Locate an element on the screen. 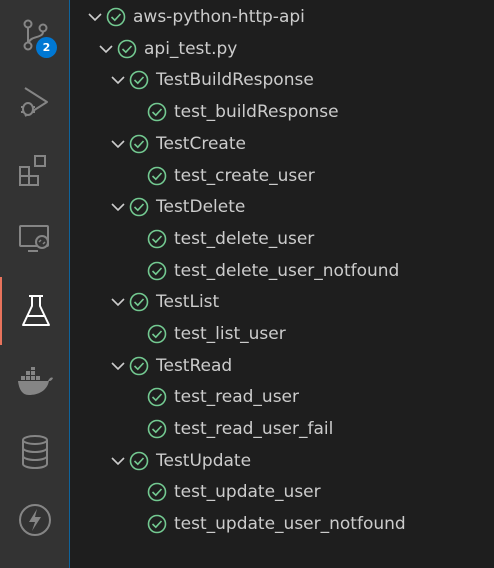 The height and width of the screenshot is (568, 494). lightning-button is located at coordinates (34, 520).